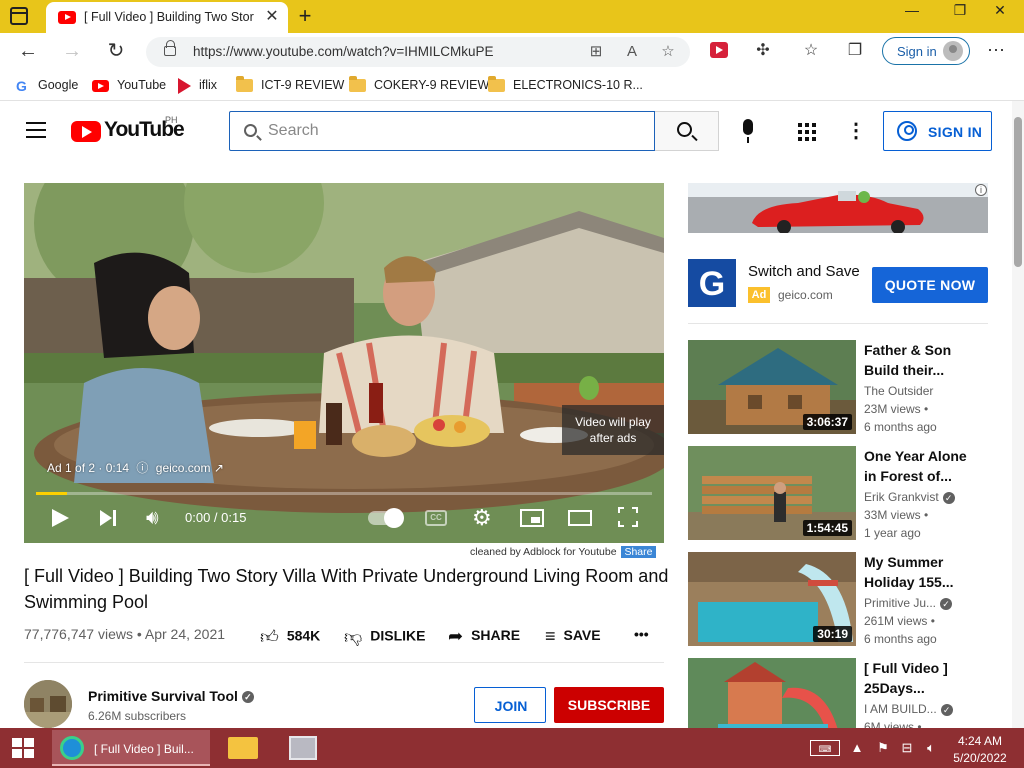 This screenshot has height=768, width=1024. What do you see at coordinates (183, 468) in the screenshot?
I see `ad-domain-link: geico.com` at bounding box center [183, 468].